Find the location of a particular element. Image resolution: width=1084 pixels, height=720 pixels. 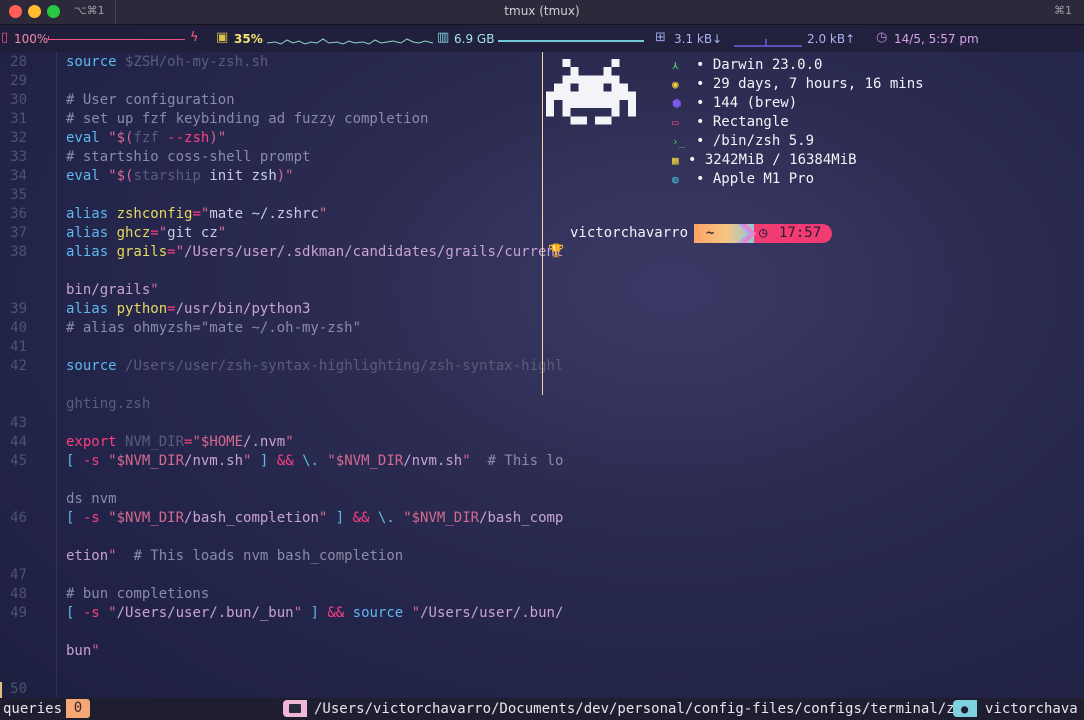

code-token: ] is located at coordinates (315, 613).